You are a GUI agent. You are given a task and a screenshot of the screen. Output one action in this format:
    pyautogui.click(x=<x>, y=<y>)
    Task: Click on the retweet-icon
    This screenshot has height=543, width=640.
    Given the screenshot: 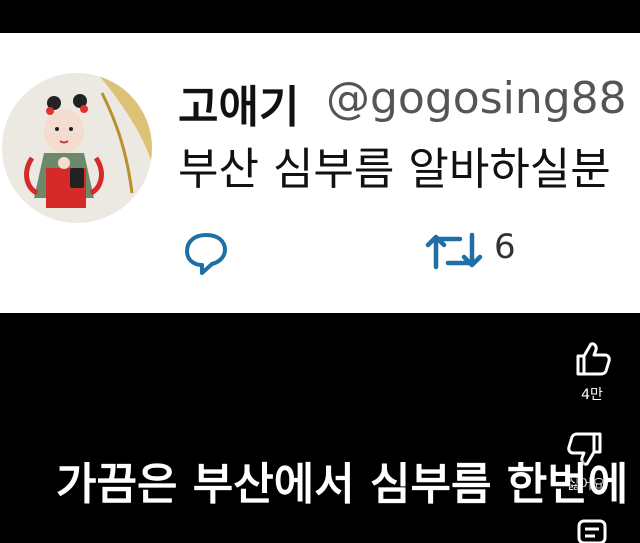 What is the action you would take?
    pyautogui.click(x=454, y=251)
    